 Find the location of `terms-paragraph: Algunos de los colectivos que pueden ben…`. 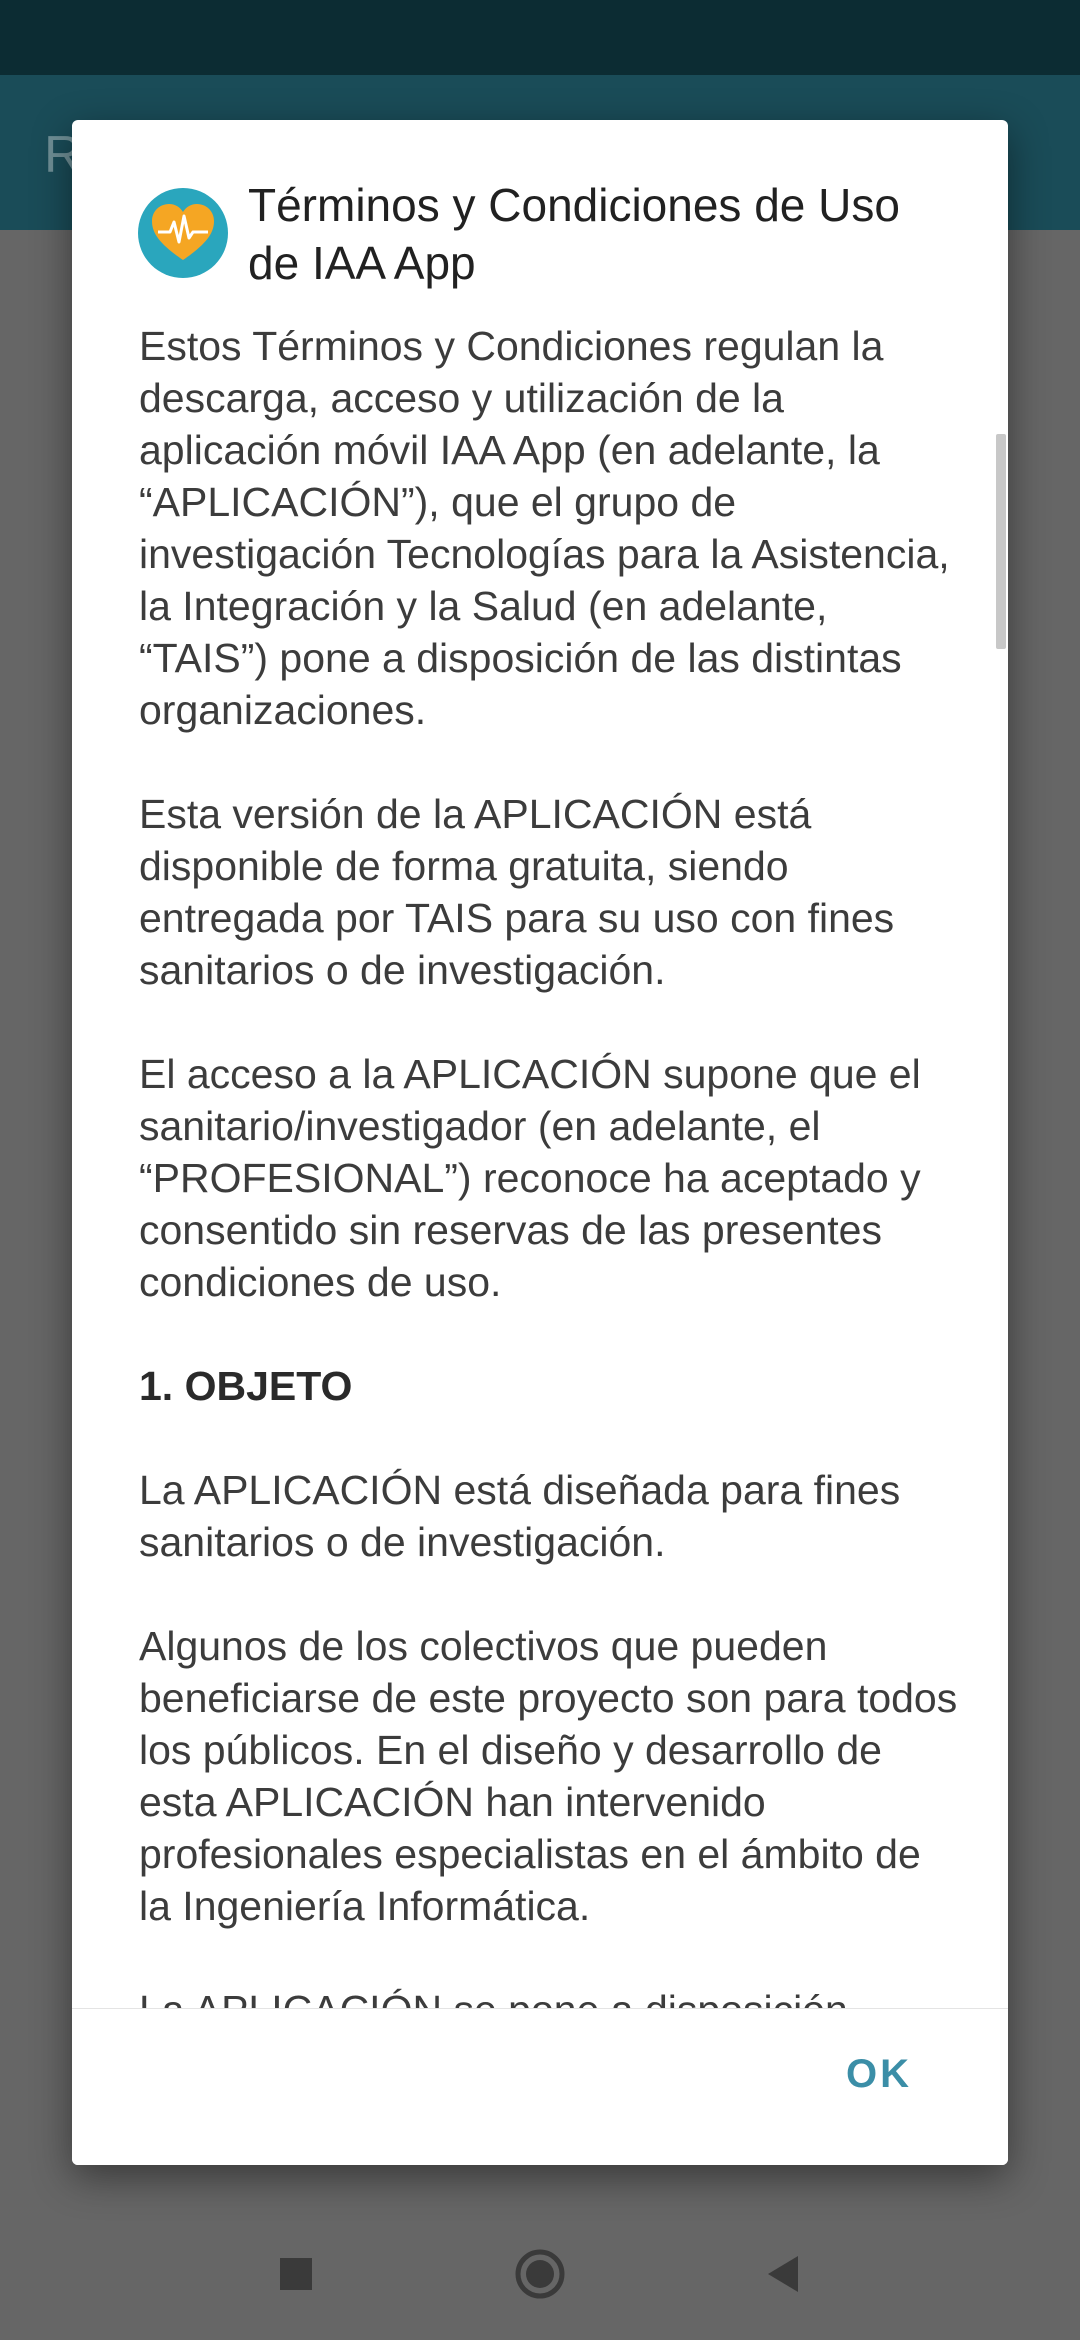

terms-paragraph: Algunos de los colectivos que pueden ben… is located at coordinates (548, 1776).